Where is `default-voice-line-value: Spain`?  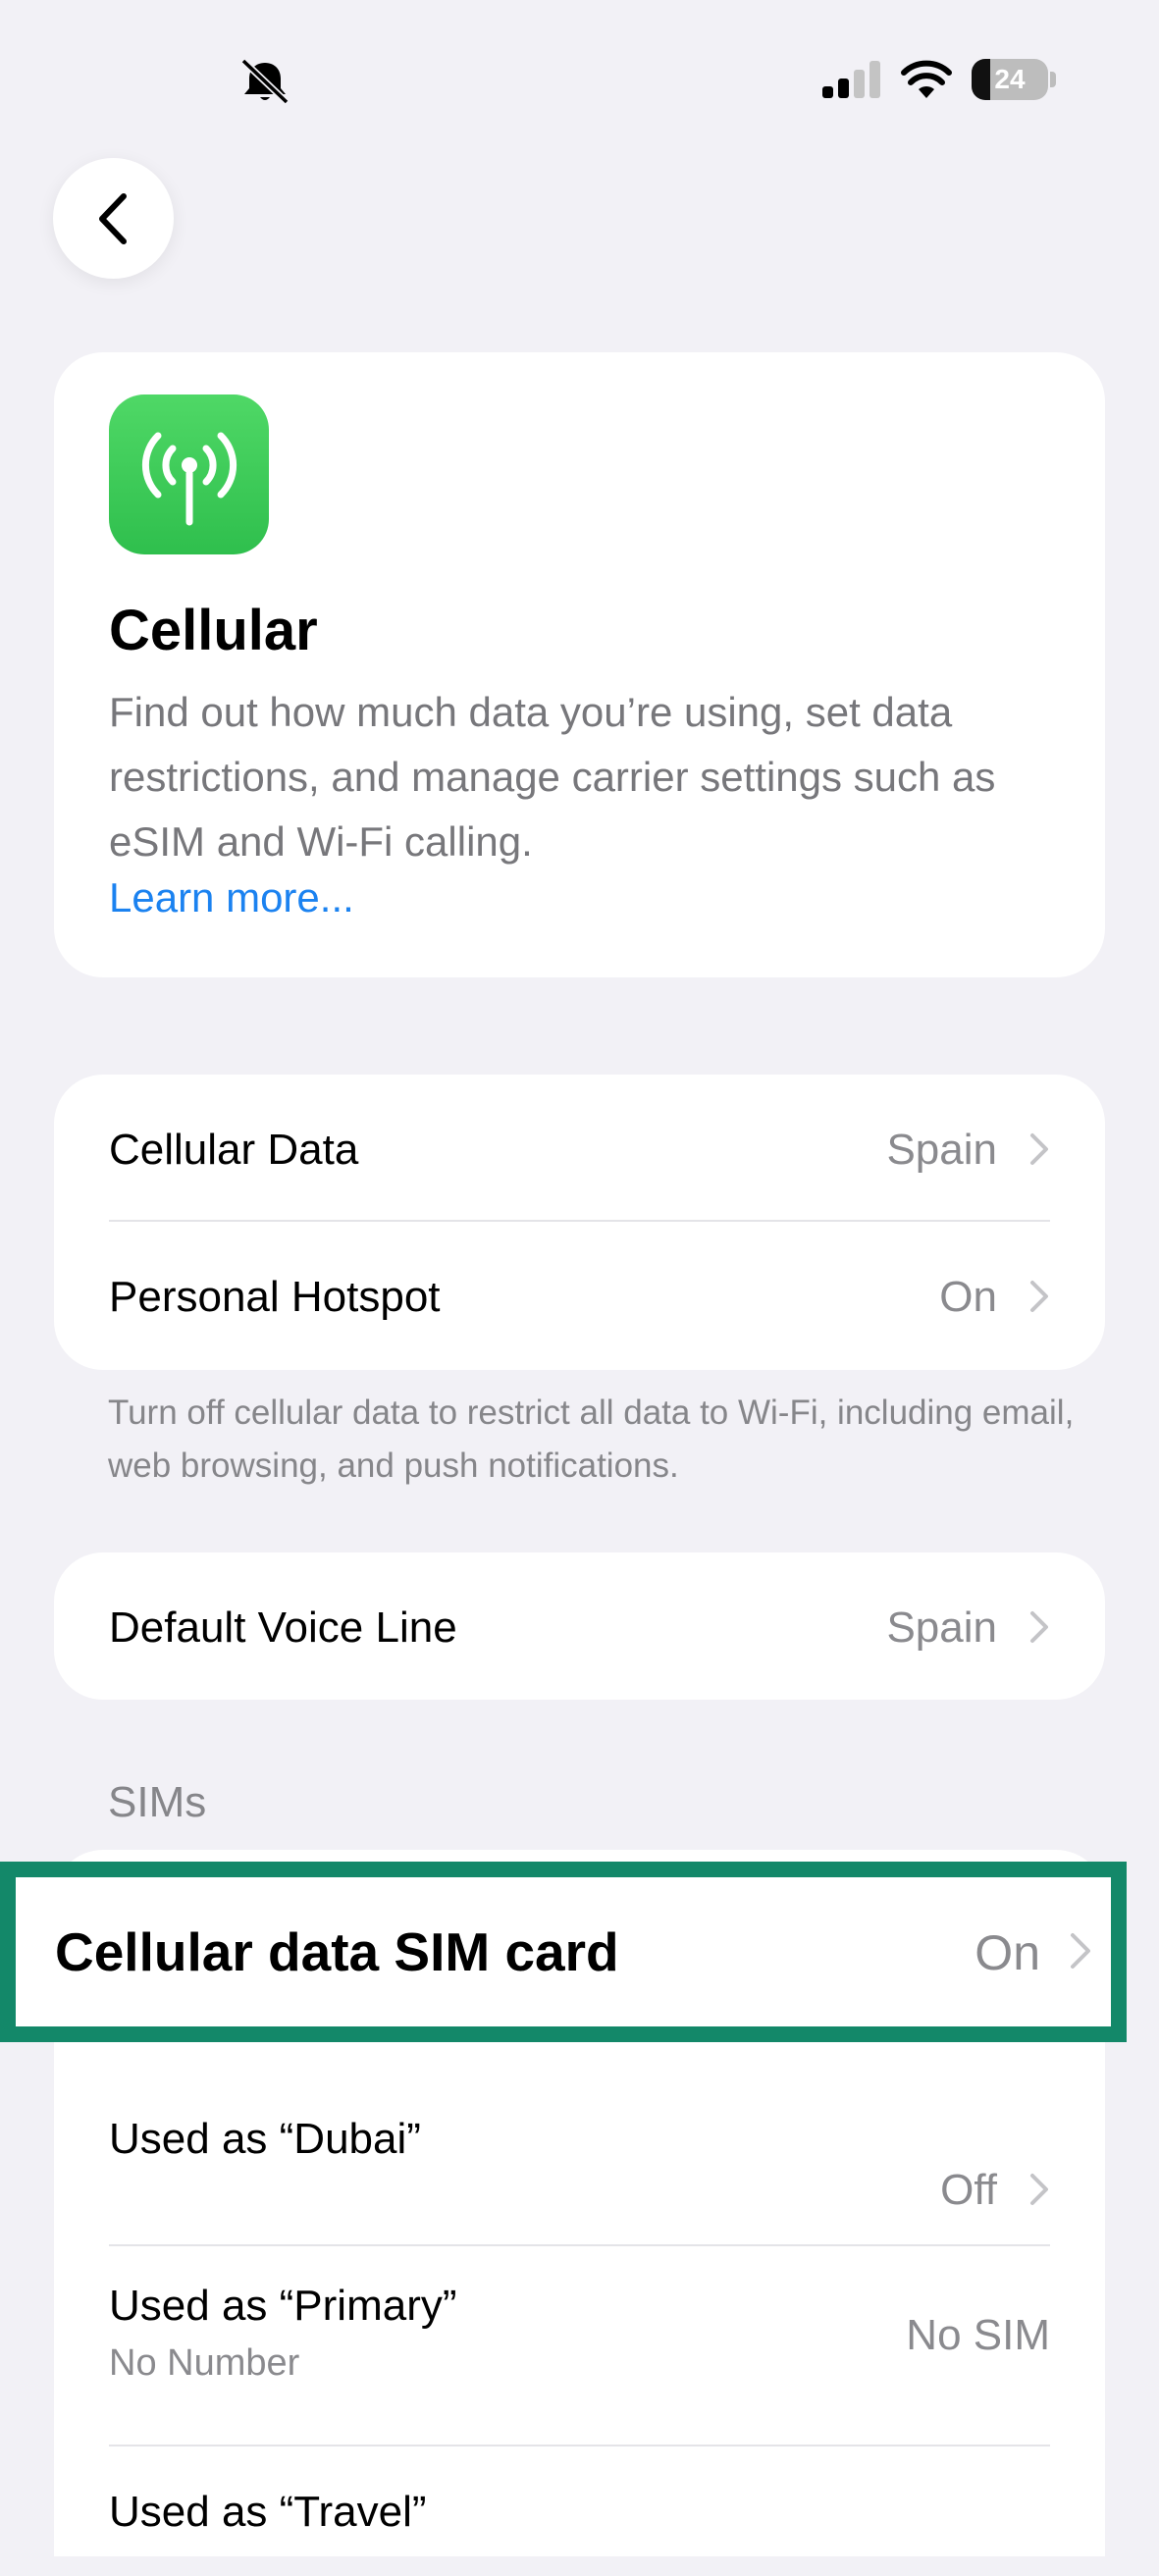
default-voice-line-value: Spain is located at coordinates (941, 1627).